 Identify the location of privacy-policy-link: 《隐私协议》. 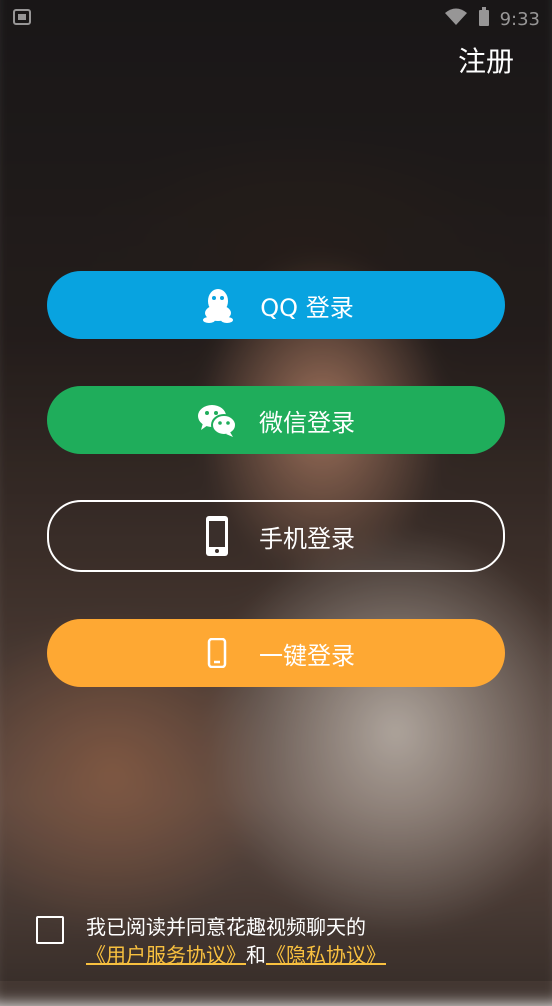
(326, 955).